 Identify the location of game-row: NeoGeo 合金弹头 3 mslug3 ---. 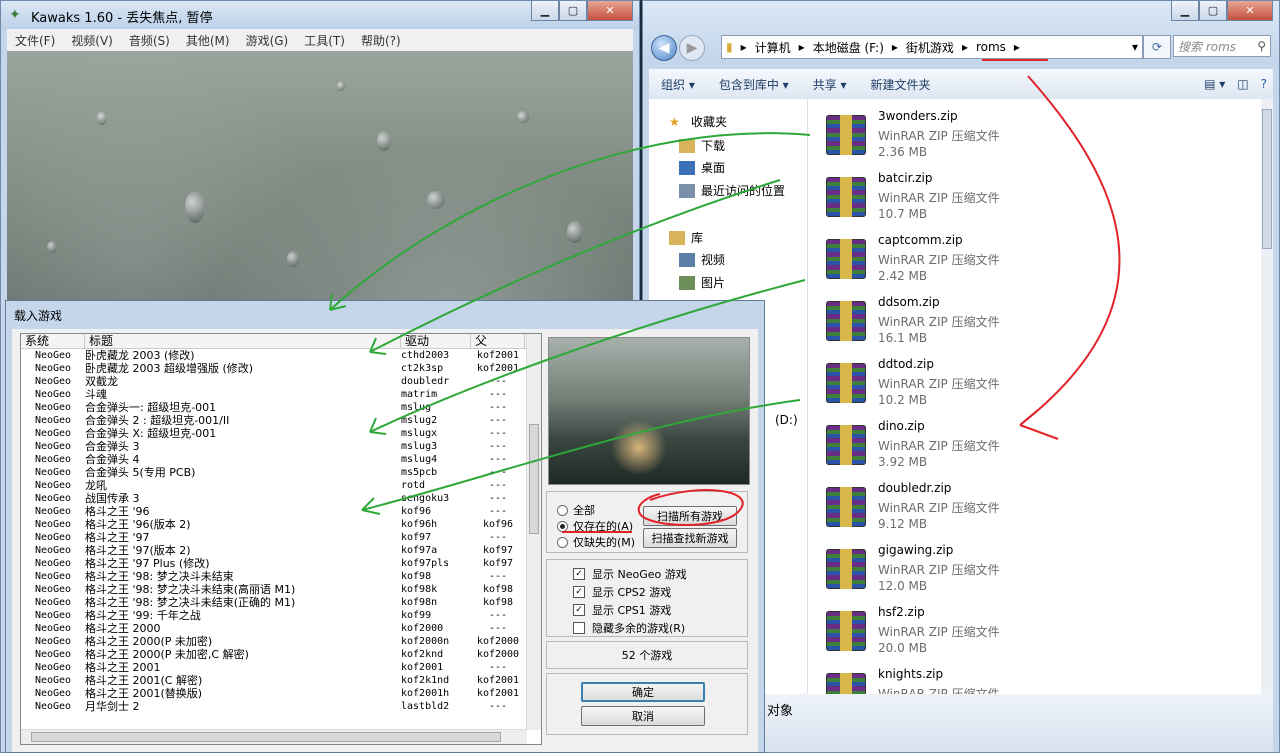
(274, 446).